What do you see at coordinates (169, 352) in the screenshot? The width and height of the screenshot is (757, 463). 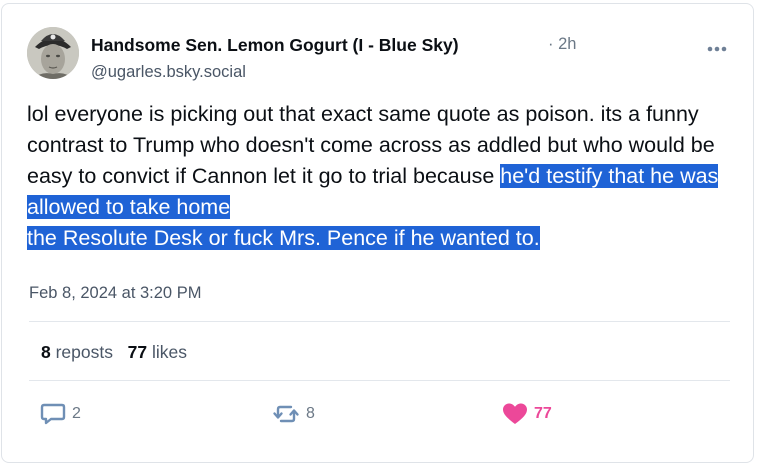 I see `likes-label: likes` at bounding box center [169, 352].